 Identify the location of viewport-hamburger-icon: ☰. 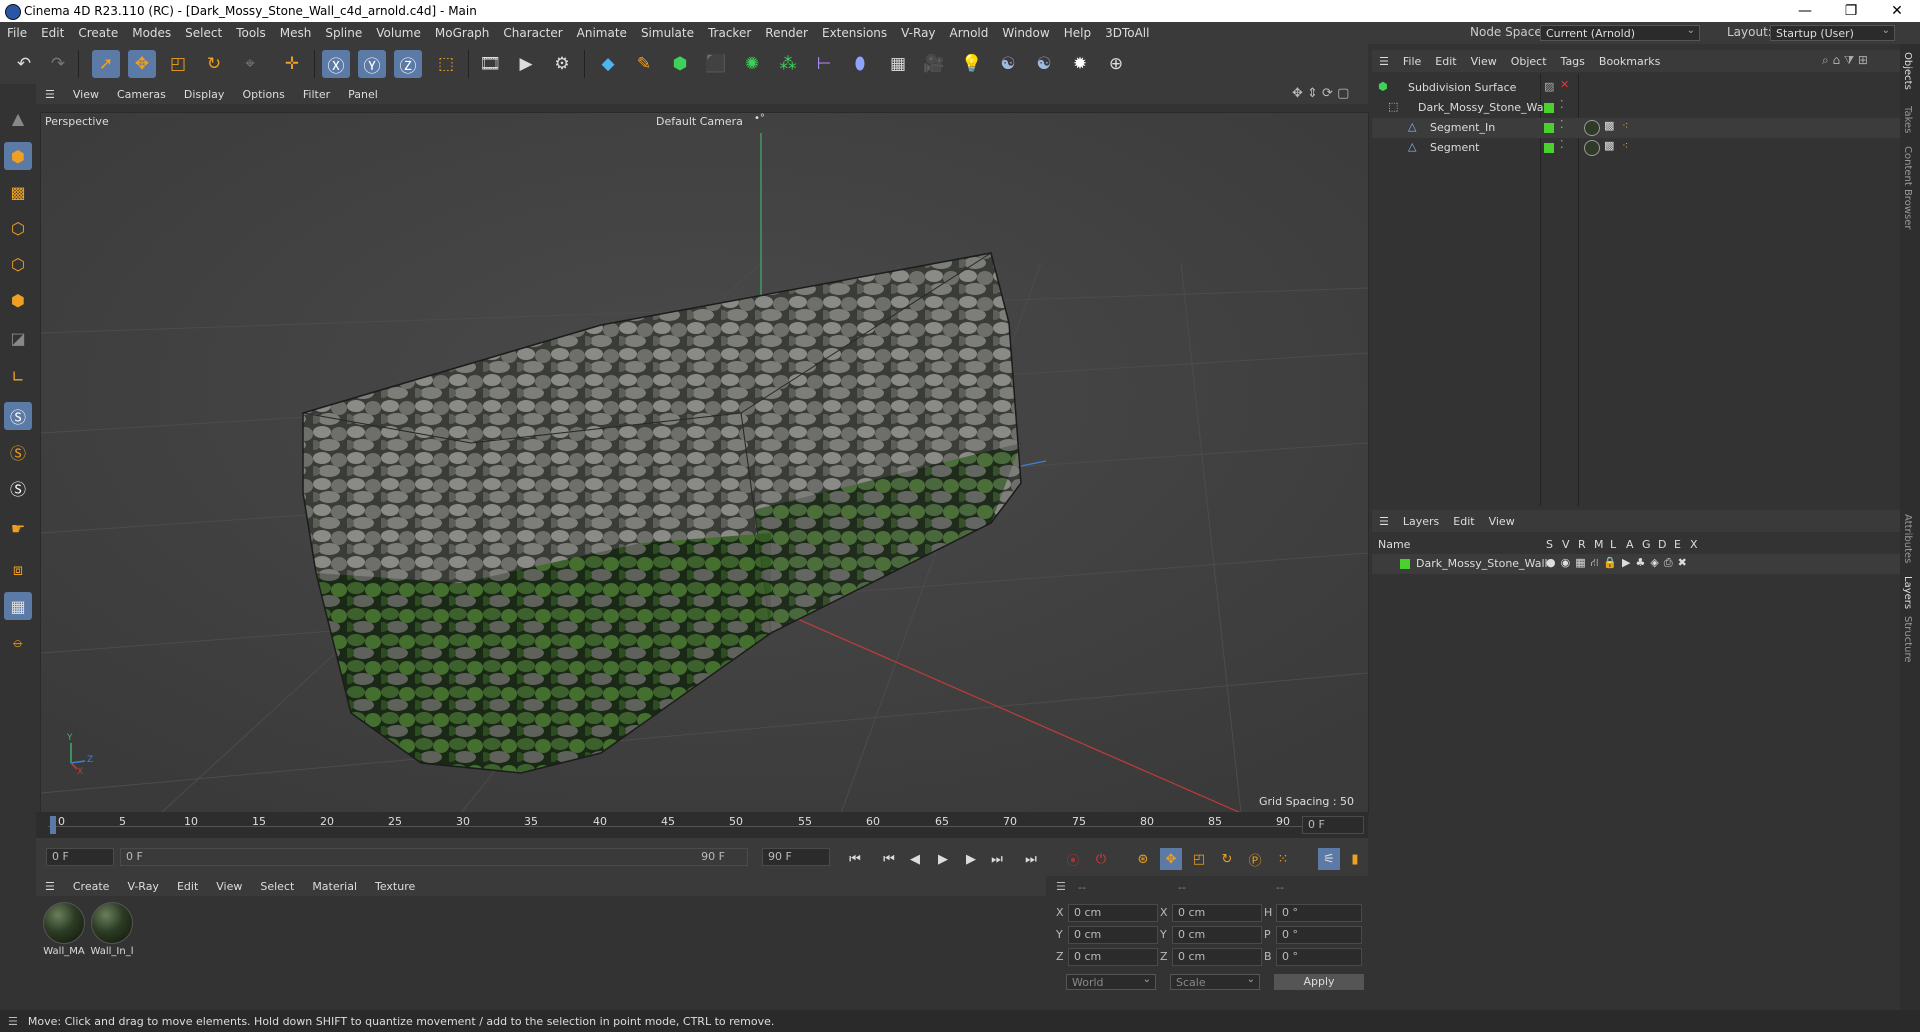
(50, 94).